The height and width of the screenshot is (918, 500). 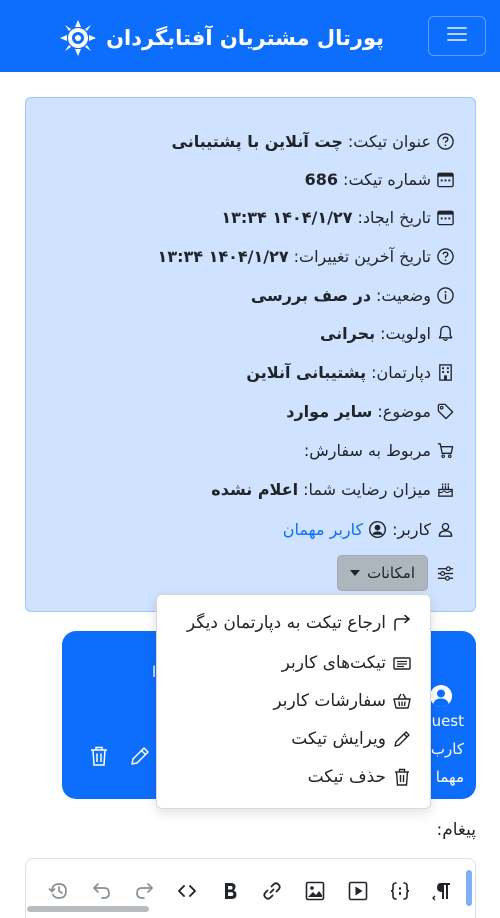 What do you see at coordinates (445, 295) in the screenshot?
I see `info-circle-icon` at bounding box center [445, 295].